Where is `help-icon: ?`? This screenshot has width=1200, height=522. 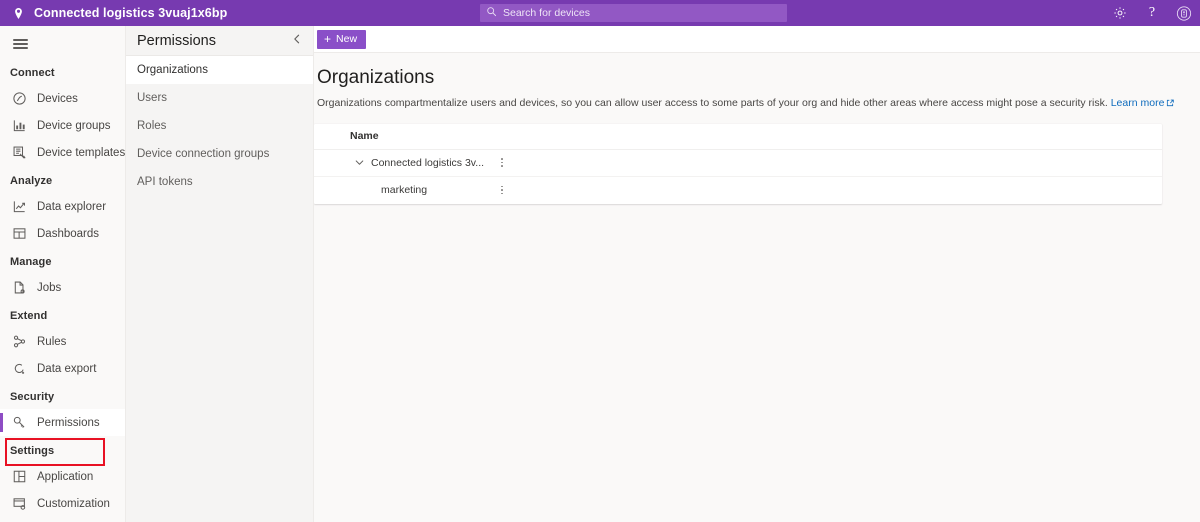 help-icon: ? is located at coordinates (1152, 13).